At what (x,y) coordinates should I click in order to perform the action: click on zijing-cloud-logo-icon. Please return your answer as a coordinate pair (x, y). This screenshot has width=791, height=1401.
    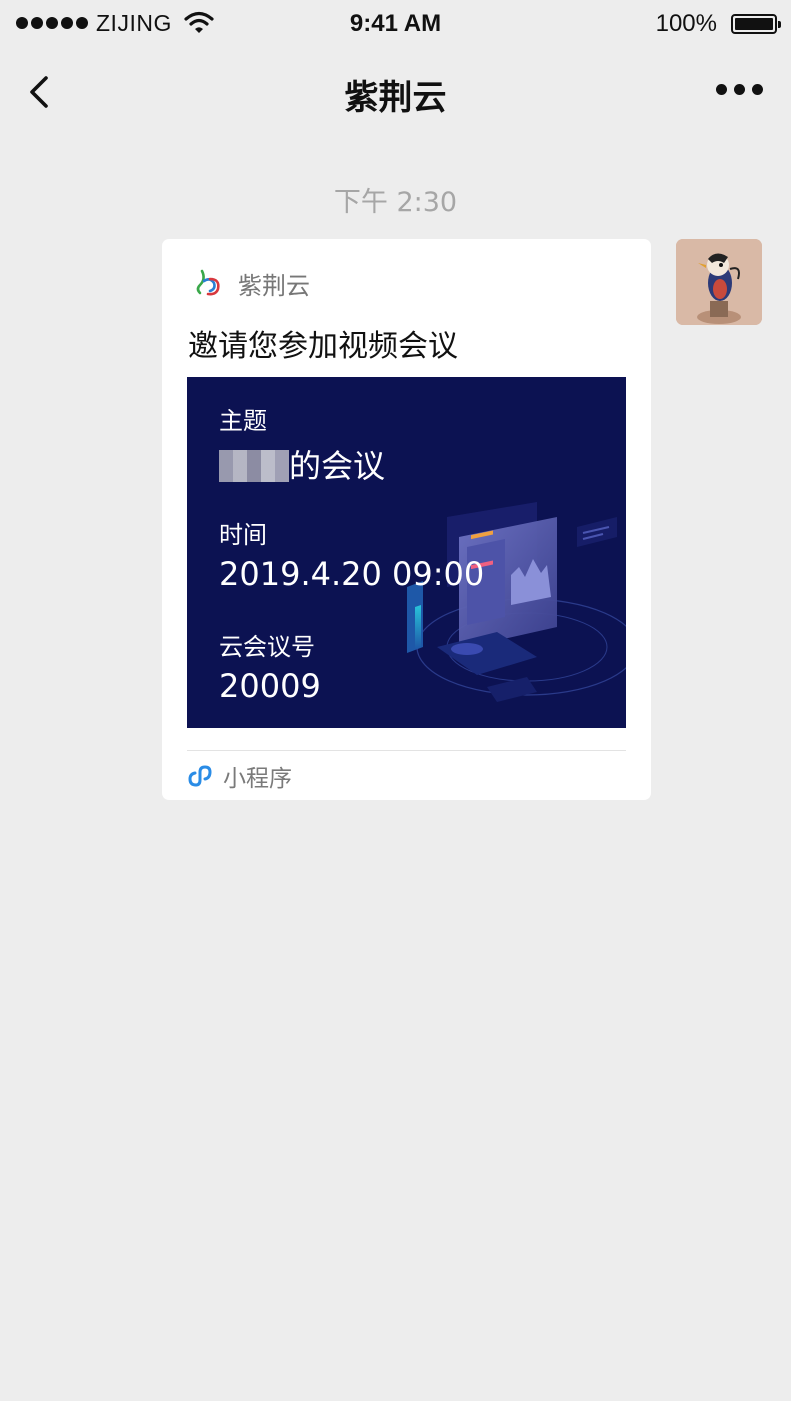
    Looking at the image, I should click on (208, 282).